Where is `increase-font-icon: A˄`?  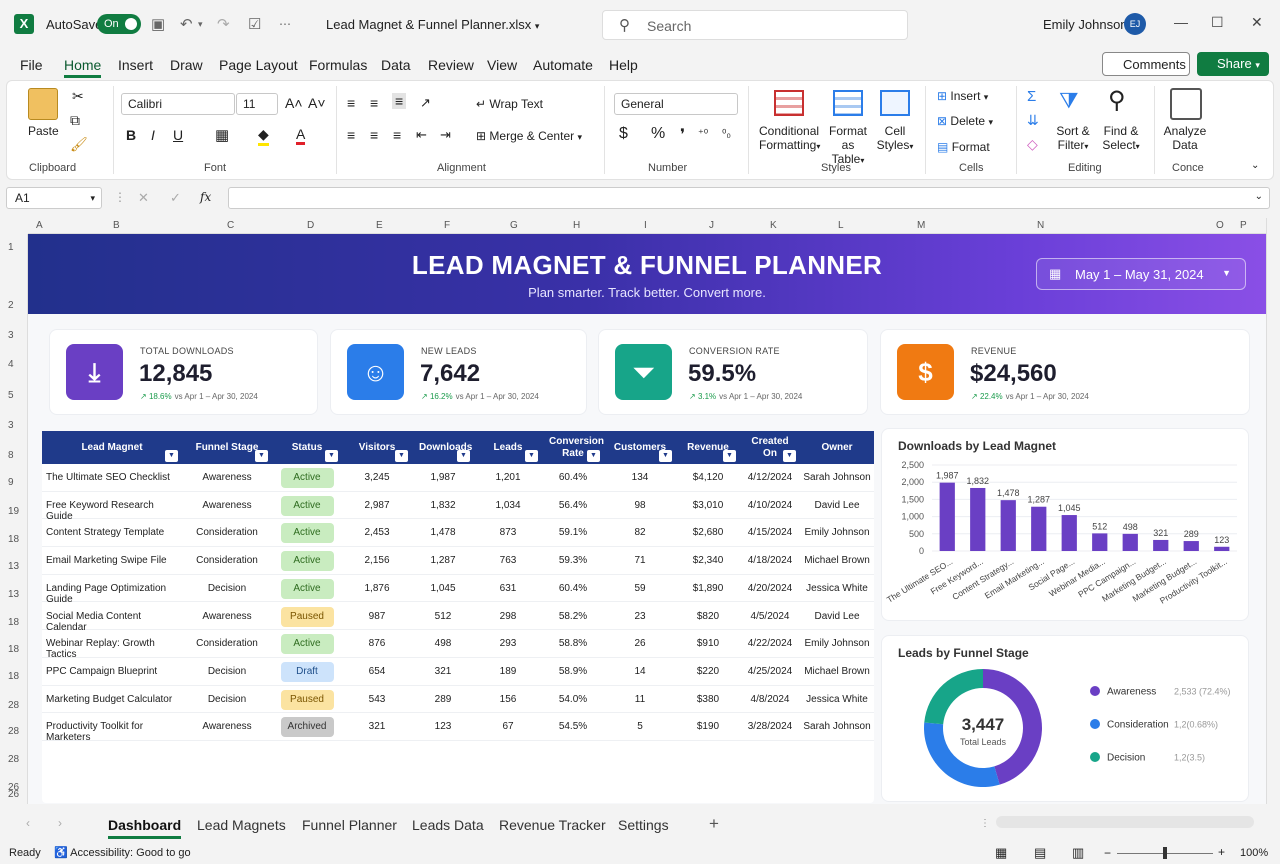 increase-font-icon: A˄ is located at coordinates (294, 103).